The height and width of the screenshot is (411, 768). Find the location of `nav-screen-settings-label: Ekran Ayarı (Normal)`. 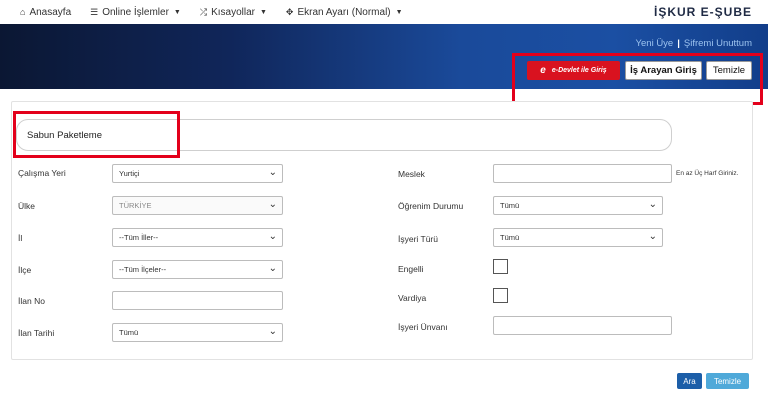

nav-screen-settings-label: Ekran Ayarı (Normal) is located at coordinates (344, 12).